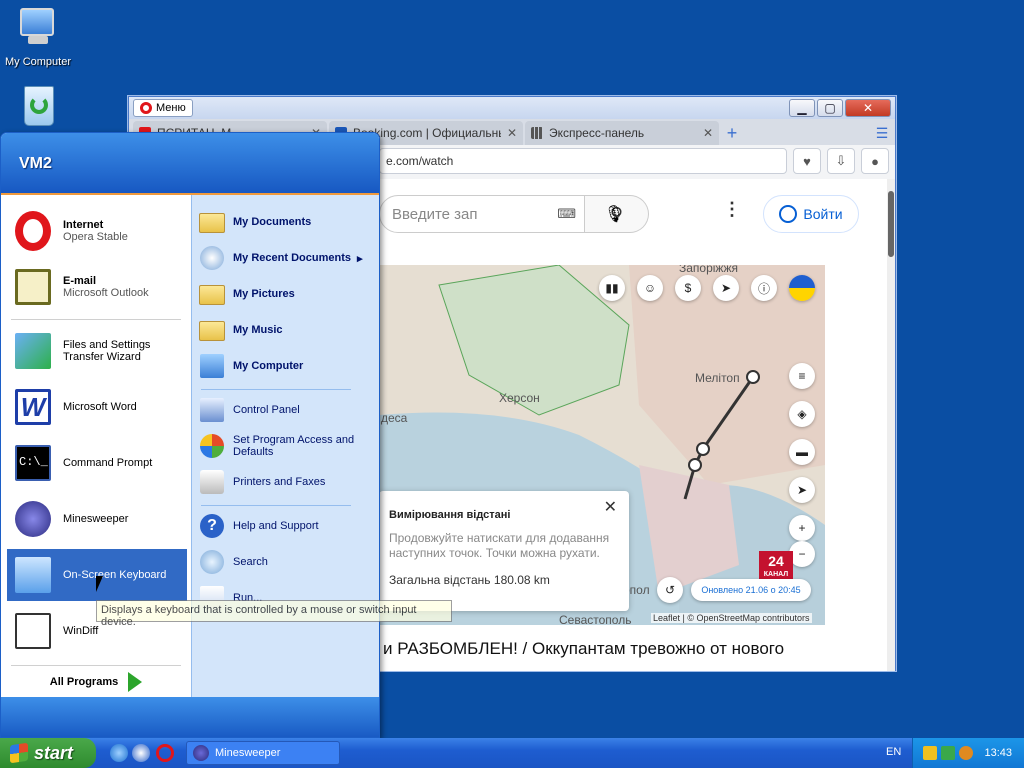 Image resolution: width=1024 pixels, height=768 pixels. I want to click on set-program-access: Set Program Access and Defaults, so click(287, 446).